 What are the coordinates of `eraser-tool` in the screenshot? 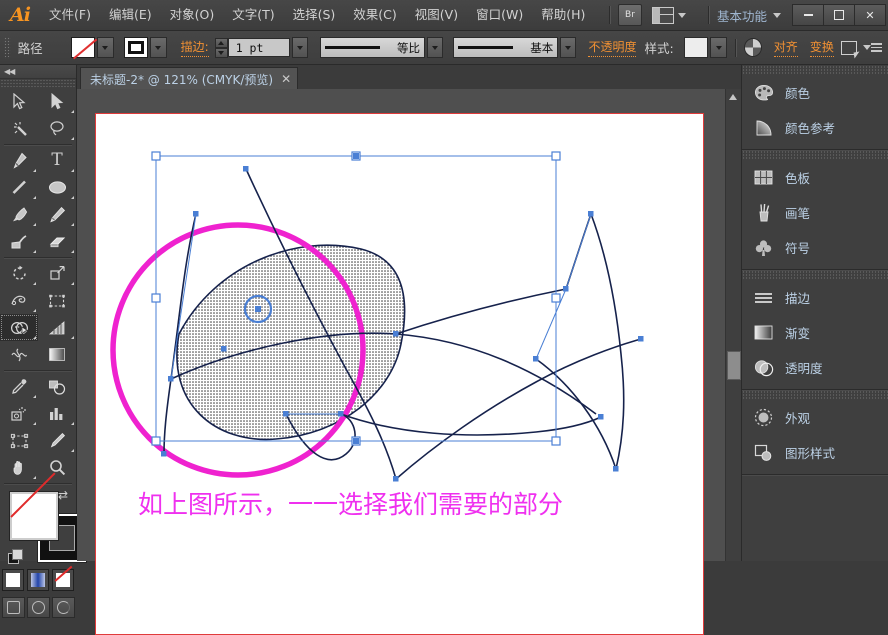 It's located at (57, 241).